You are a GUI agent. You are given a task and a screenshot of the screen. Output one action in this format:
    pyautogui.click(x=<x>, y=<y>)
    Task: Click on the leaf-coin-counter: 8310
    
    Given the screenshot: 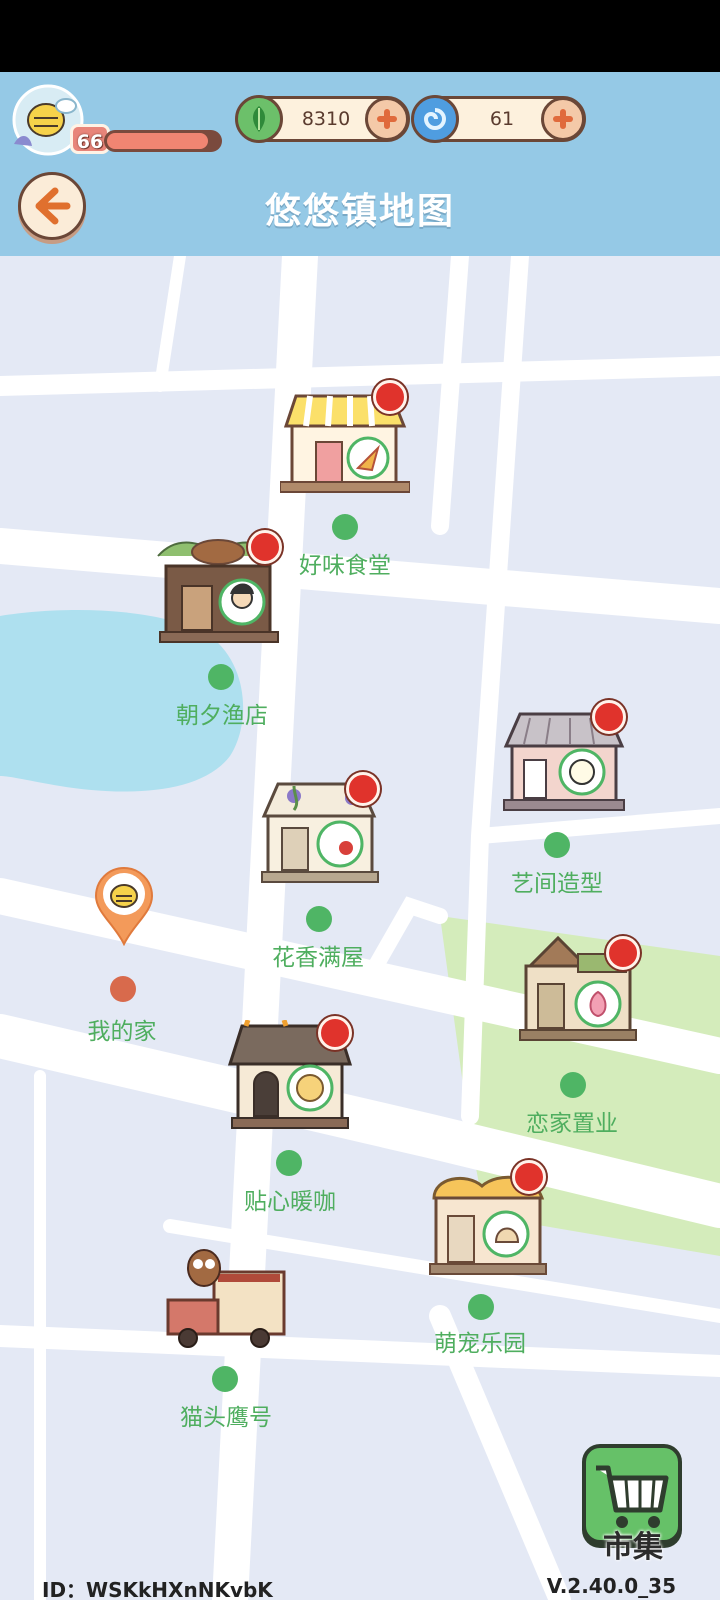 What is the action you would take?
    pyautogui.click(x=322, y=119)
    